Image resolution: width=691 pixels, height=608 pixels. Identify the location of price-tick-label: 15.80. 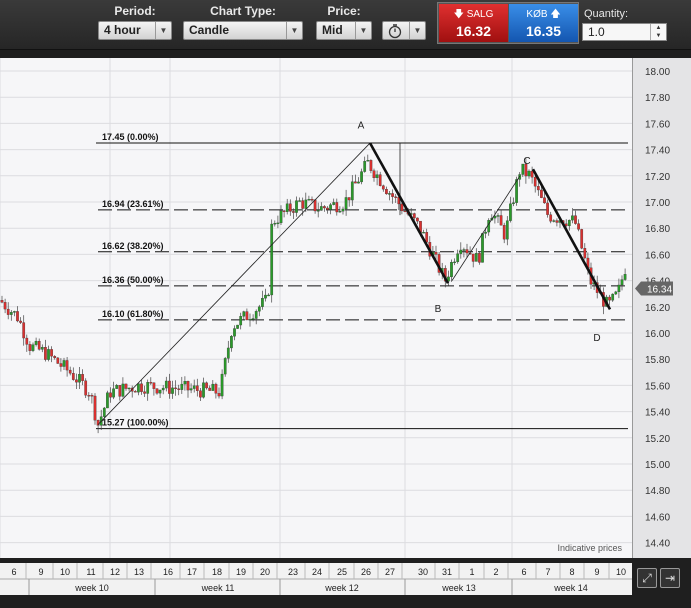
(657, 360).